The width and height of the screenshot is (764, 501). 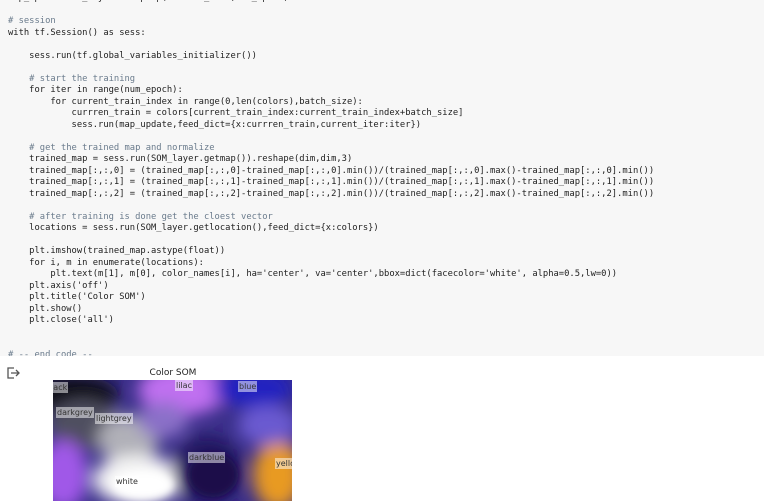 What do you see at coordinates (127, 481) in the screenshot?
I see `som-label-white: white` at bounding box center [127, 481].